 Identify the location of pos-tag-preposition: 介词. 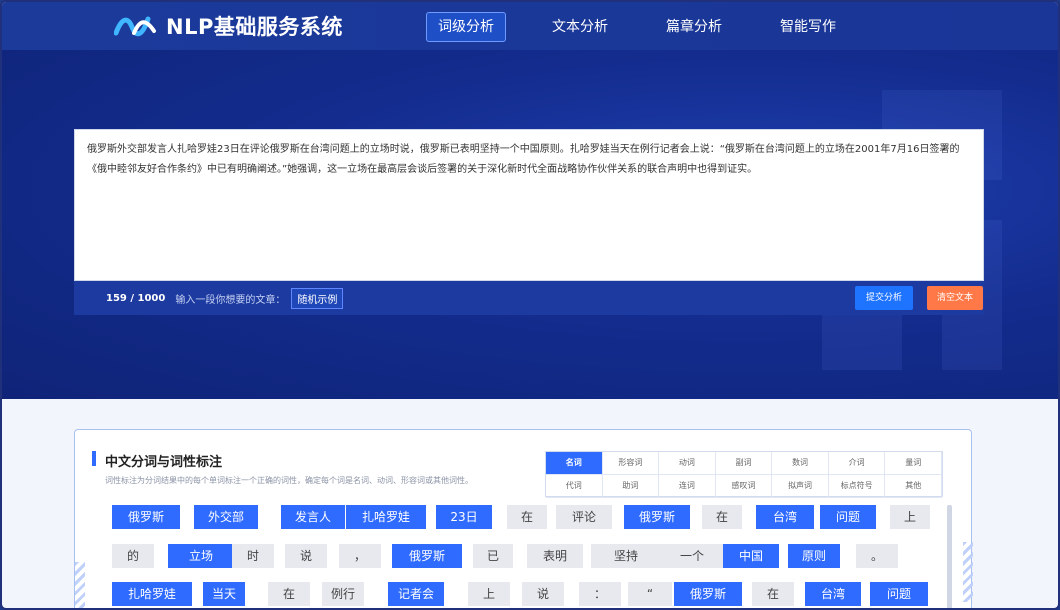
(857, 463).